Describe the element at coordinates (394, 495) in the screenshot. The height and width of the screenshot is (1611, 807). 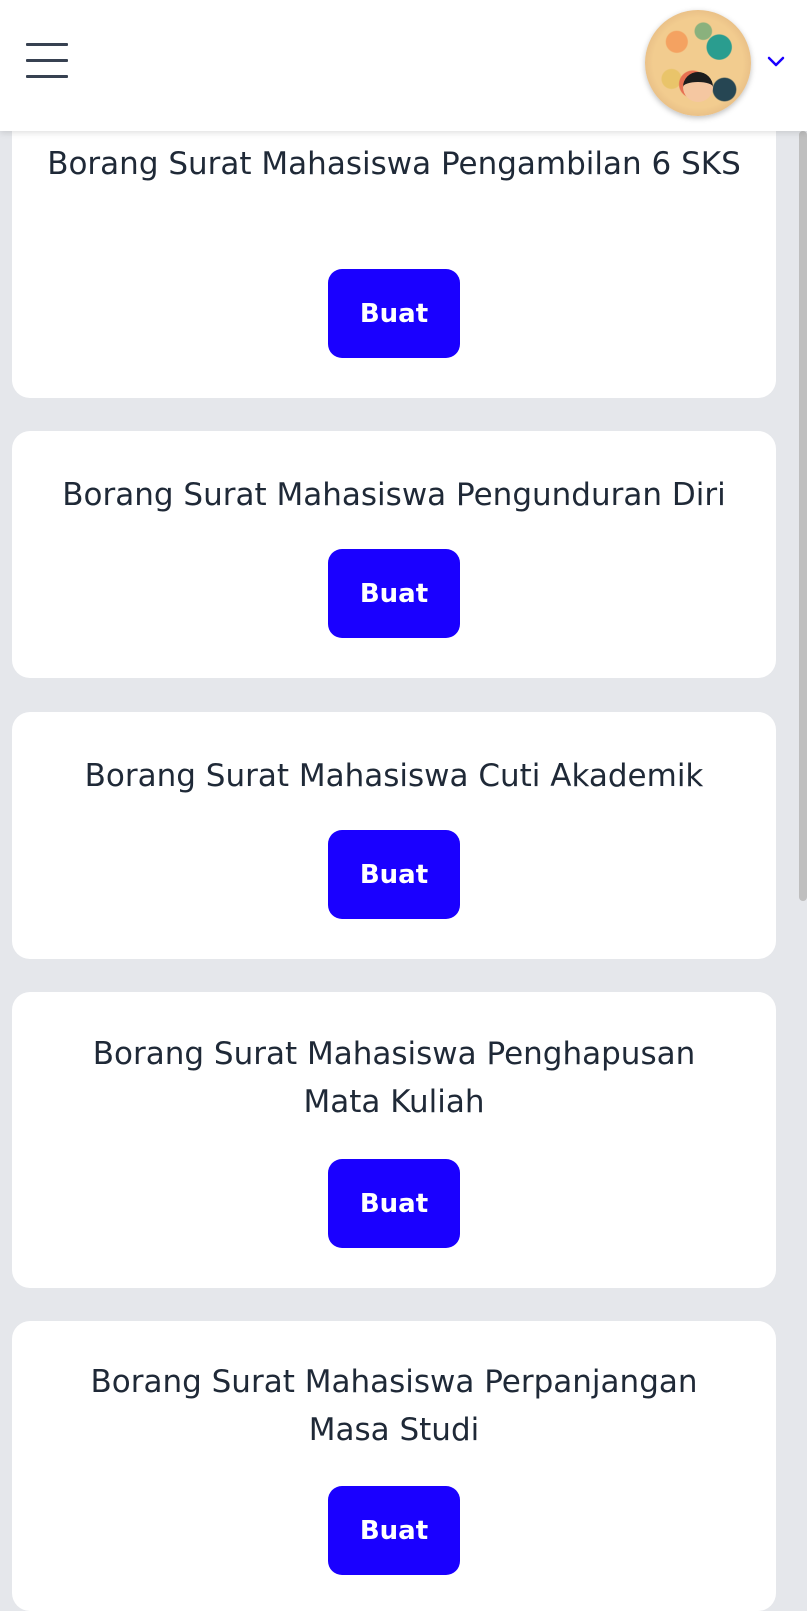
I see `form-card-title: Borang Surat Mahasiswa Pengunduran Diri` at that location.